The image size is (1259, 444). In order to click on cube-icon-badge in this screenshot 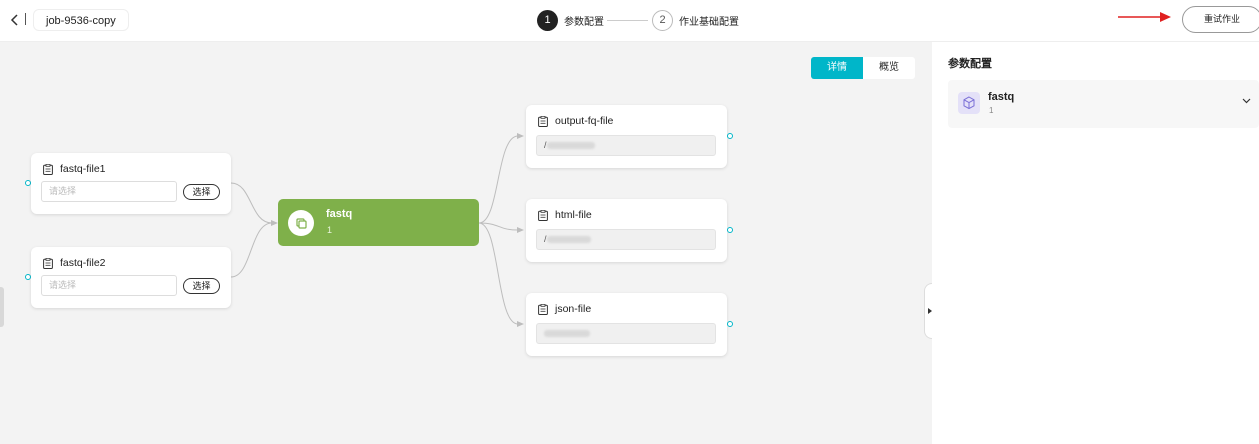, I will do `click(969, 103)`.